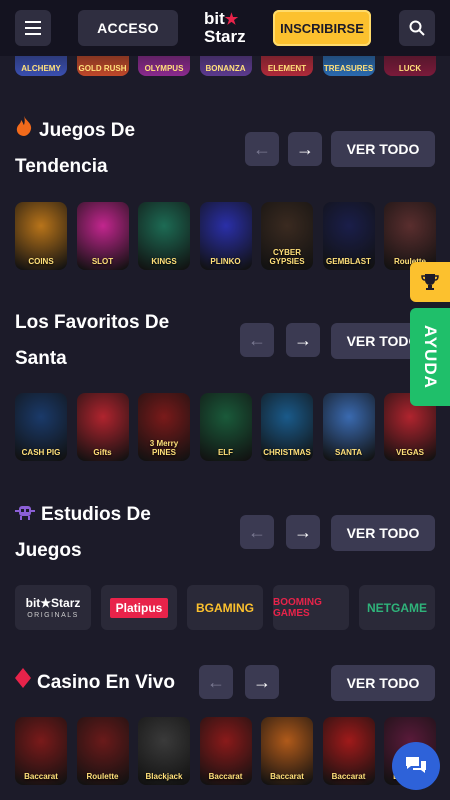  What do you see at coordinates (24, 131) in the screenshot?
I see `fire-icon` at bounding box center [24, 131].